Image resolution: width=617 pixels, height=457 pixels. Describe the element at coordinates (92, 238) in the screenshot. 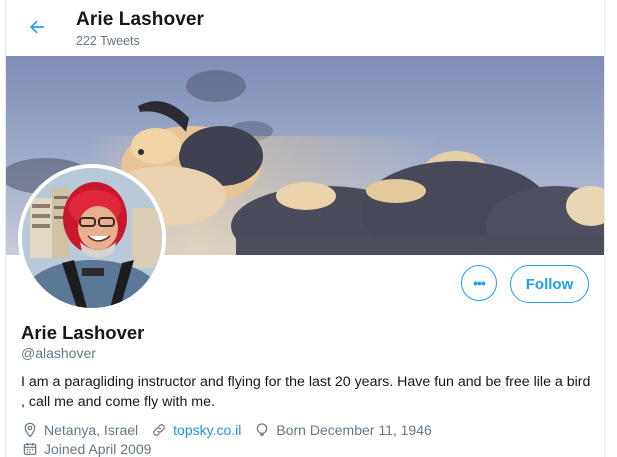

I see `avatar` at that location.